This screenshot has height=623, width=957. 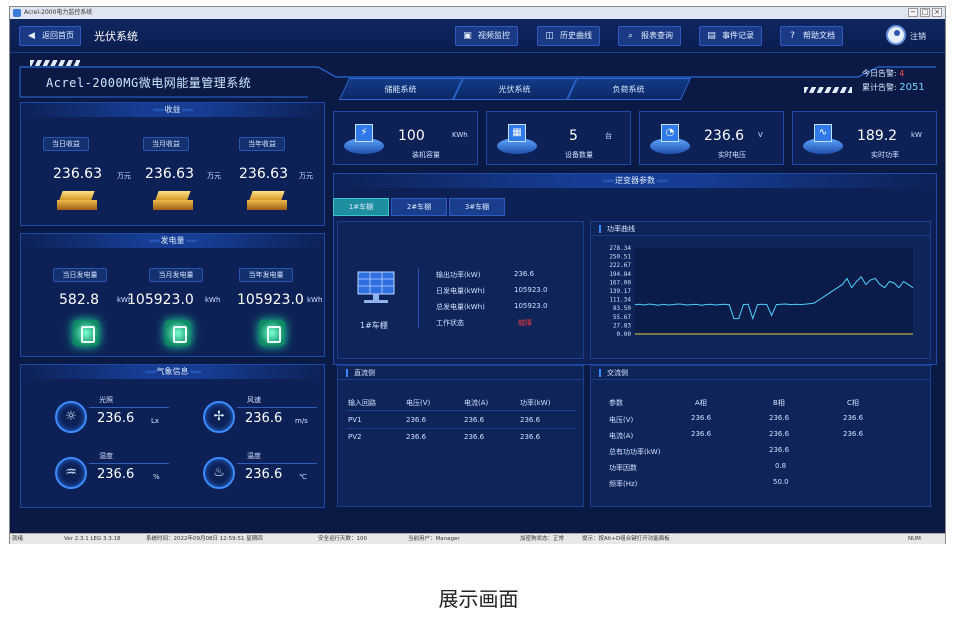 I want to click on y-tick-label: 222.67, so click(x=620, y=265).